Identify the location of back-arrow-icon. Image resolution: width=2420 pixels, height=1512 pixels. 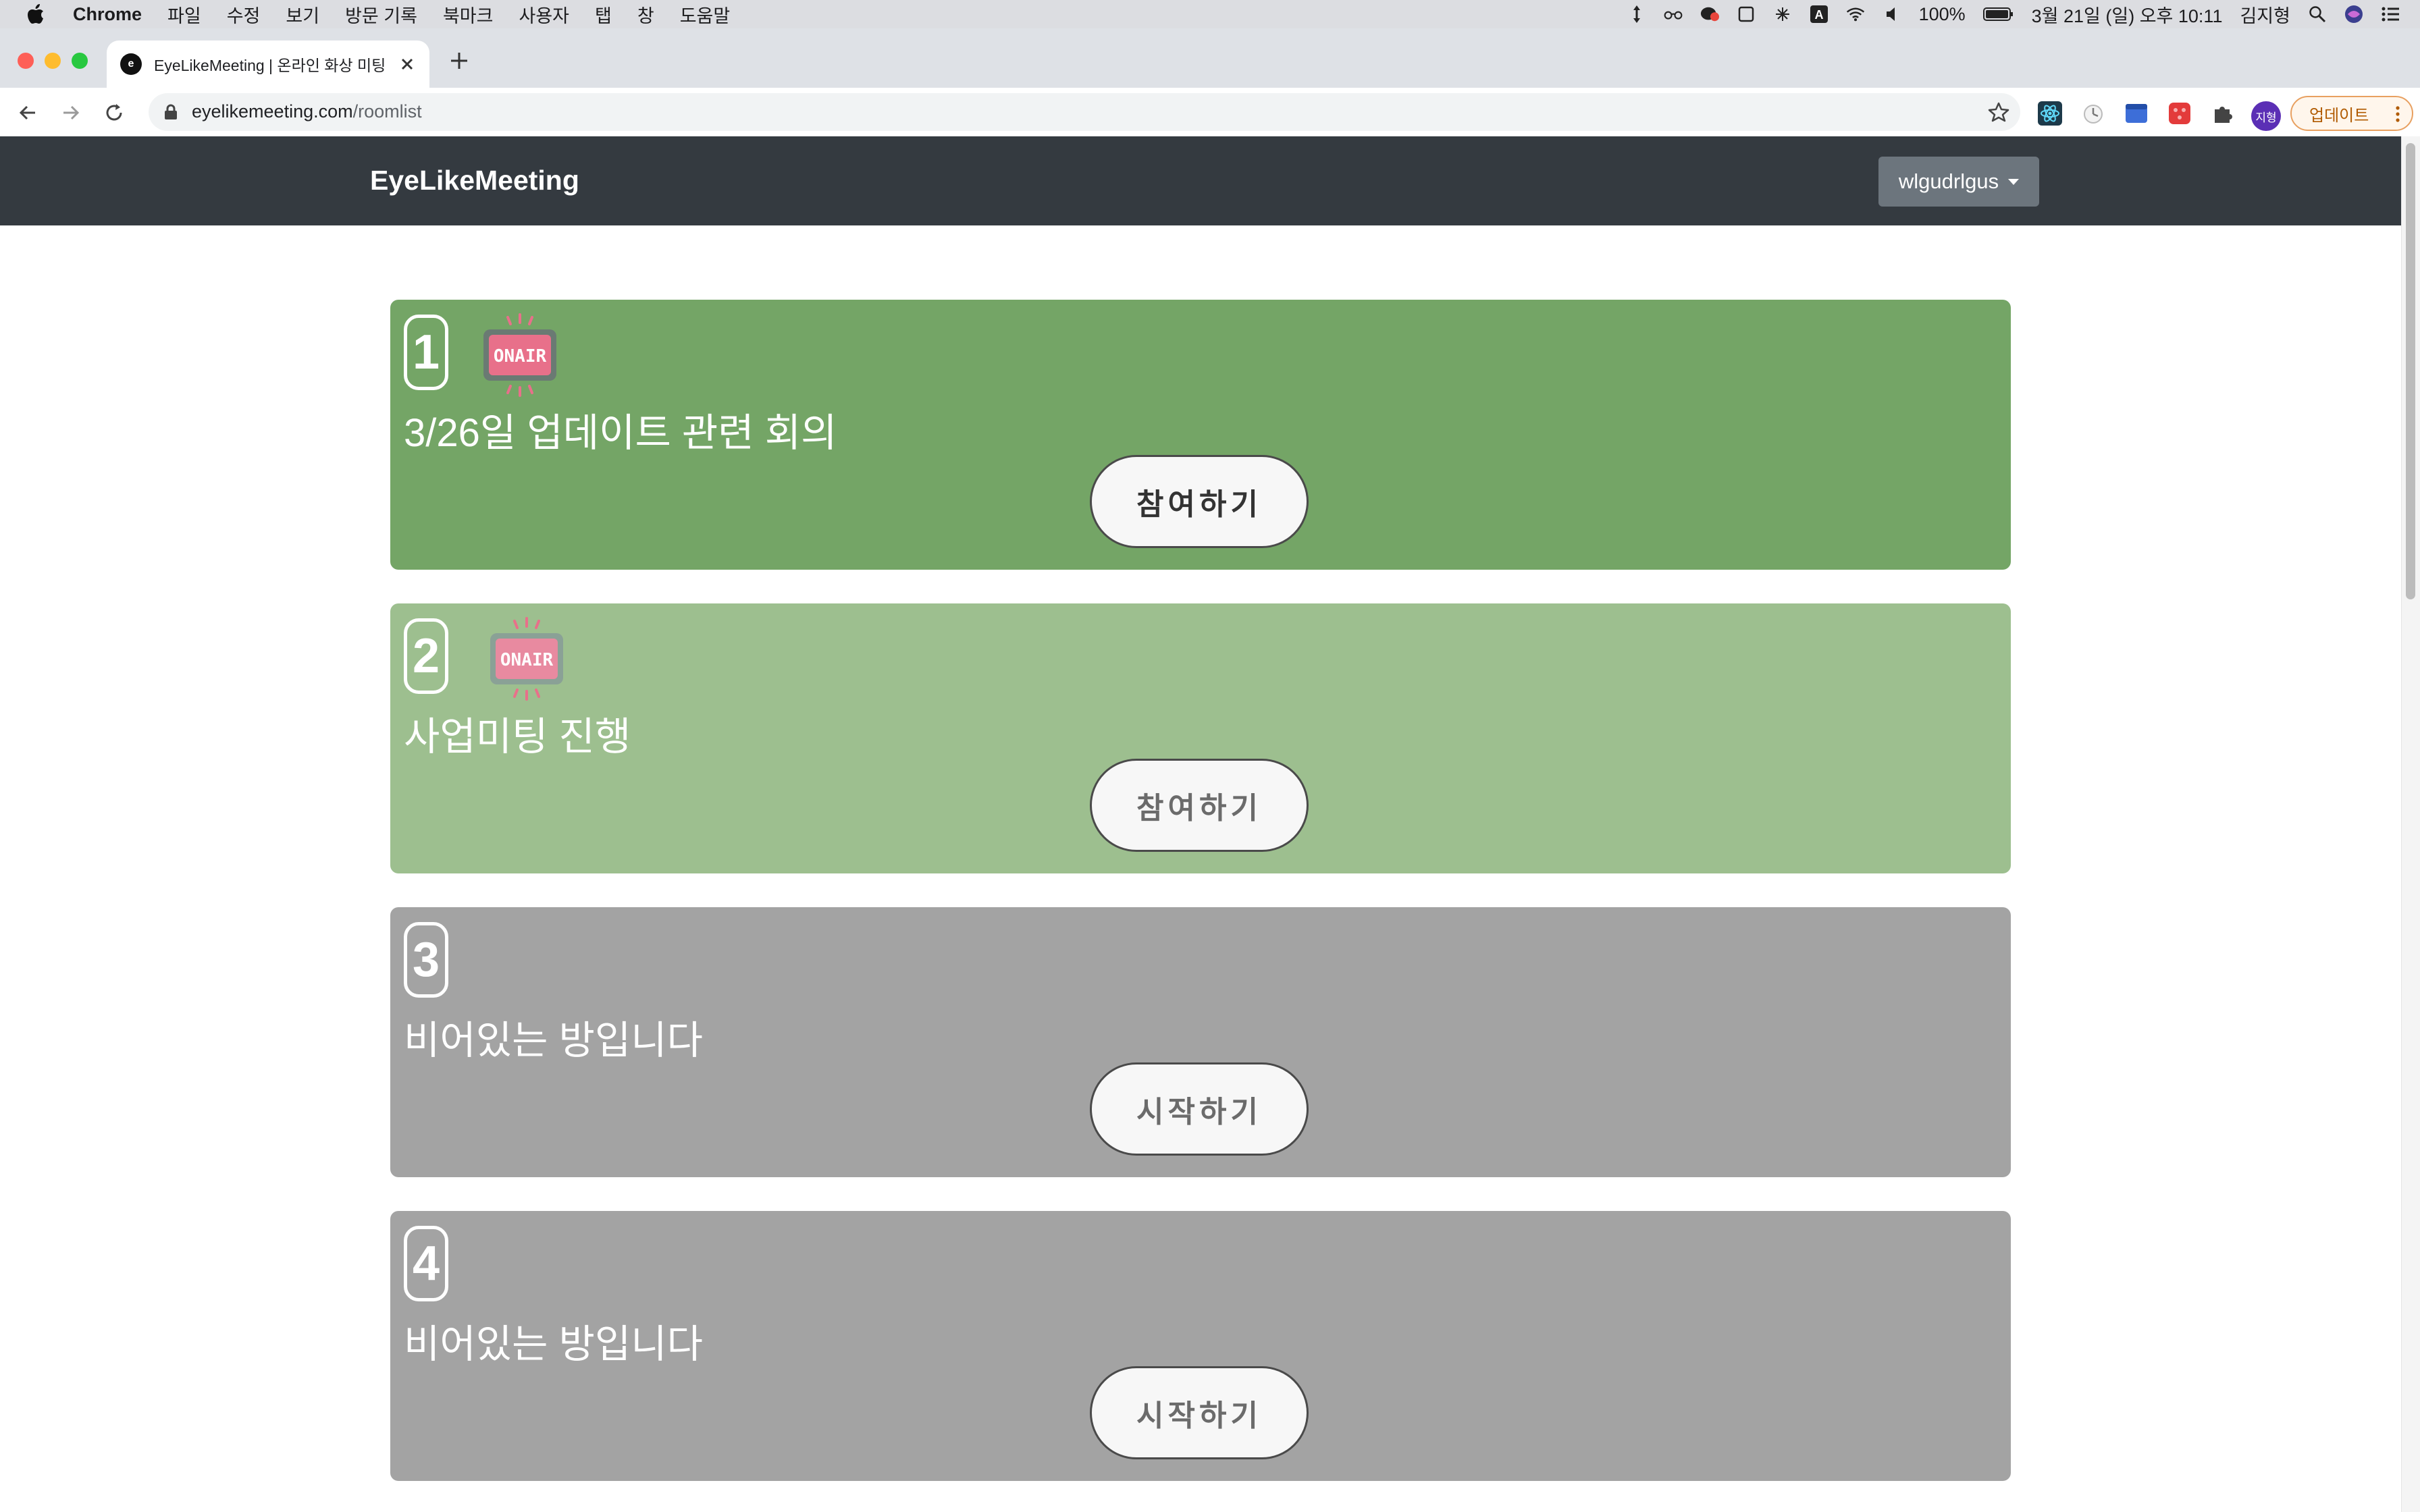
(27, 112).